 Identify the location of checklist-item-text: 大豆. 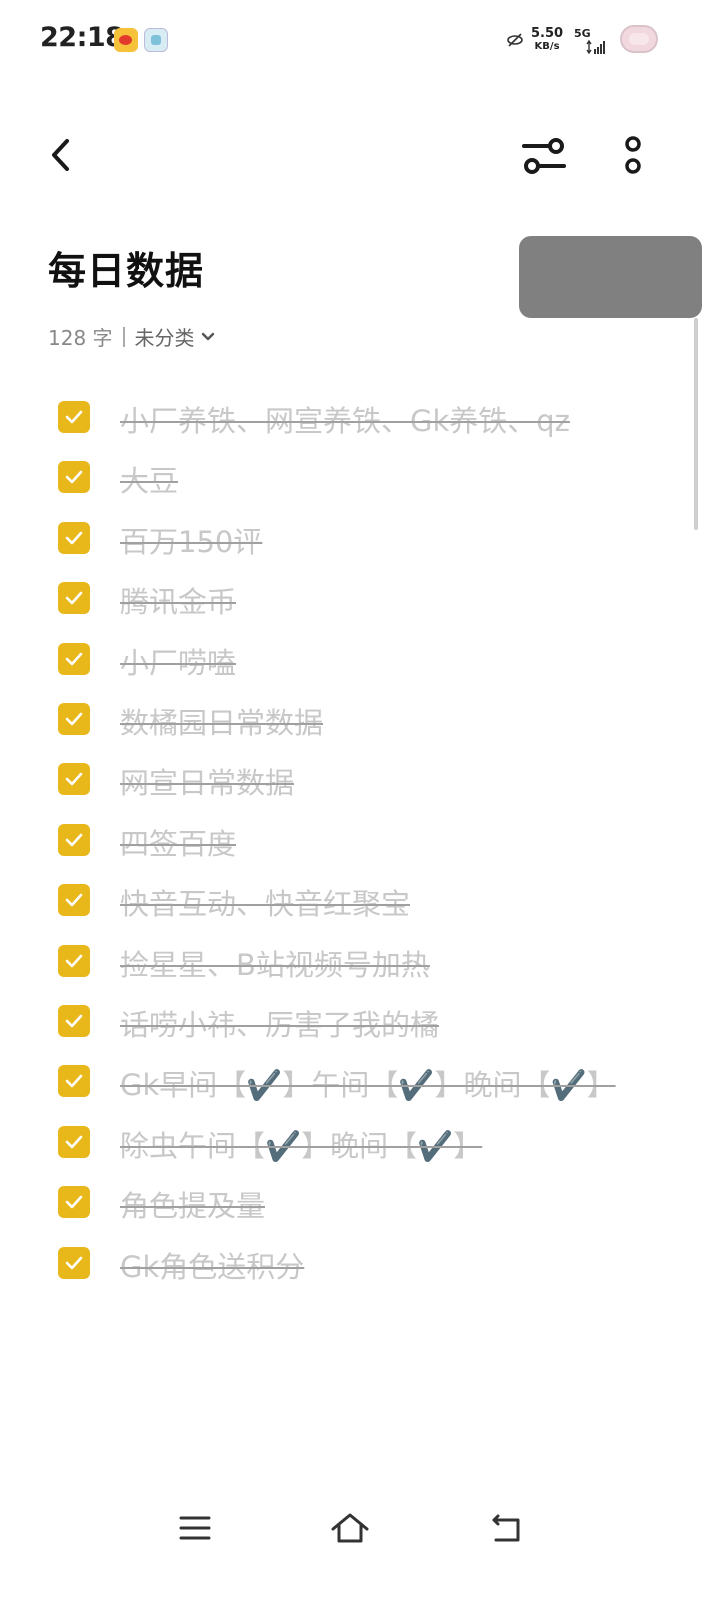
(149, 479).